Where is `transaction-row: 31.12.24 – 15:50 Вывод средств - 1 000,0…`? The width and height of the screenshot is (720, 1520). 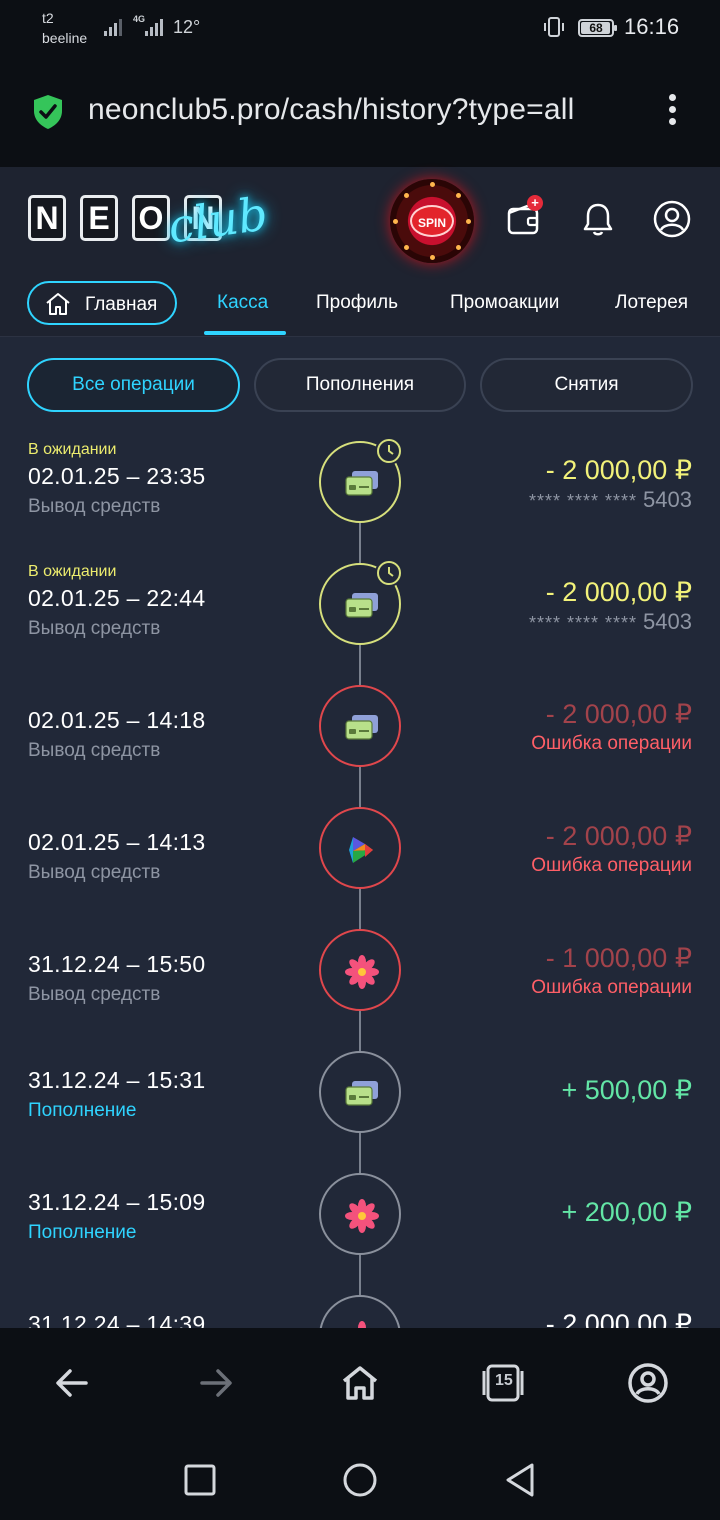
transaction-row: 31.12.24 – 15:50 Вывод средств - 1 000,0… is located at coordinates (360, 990).